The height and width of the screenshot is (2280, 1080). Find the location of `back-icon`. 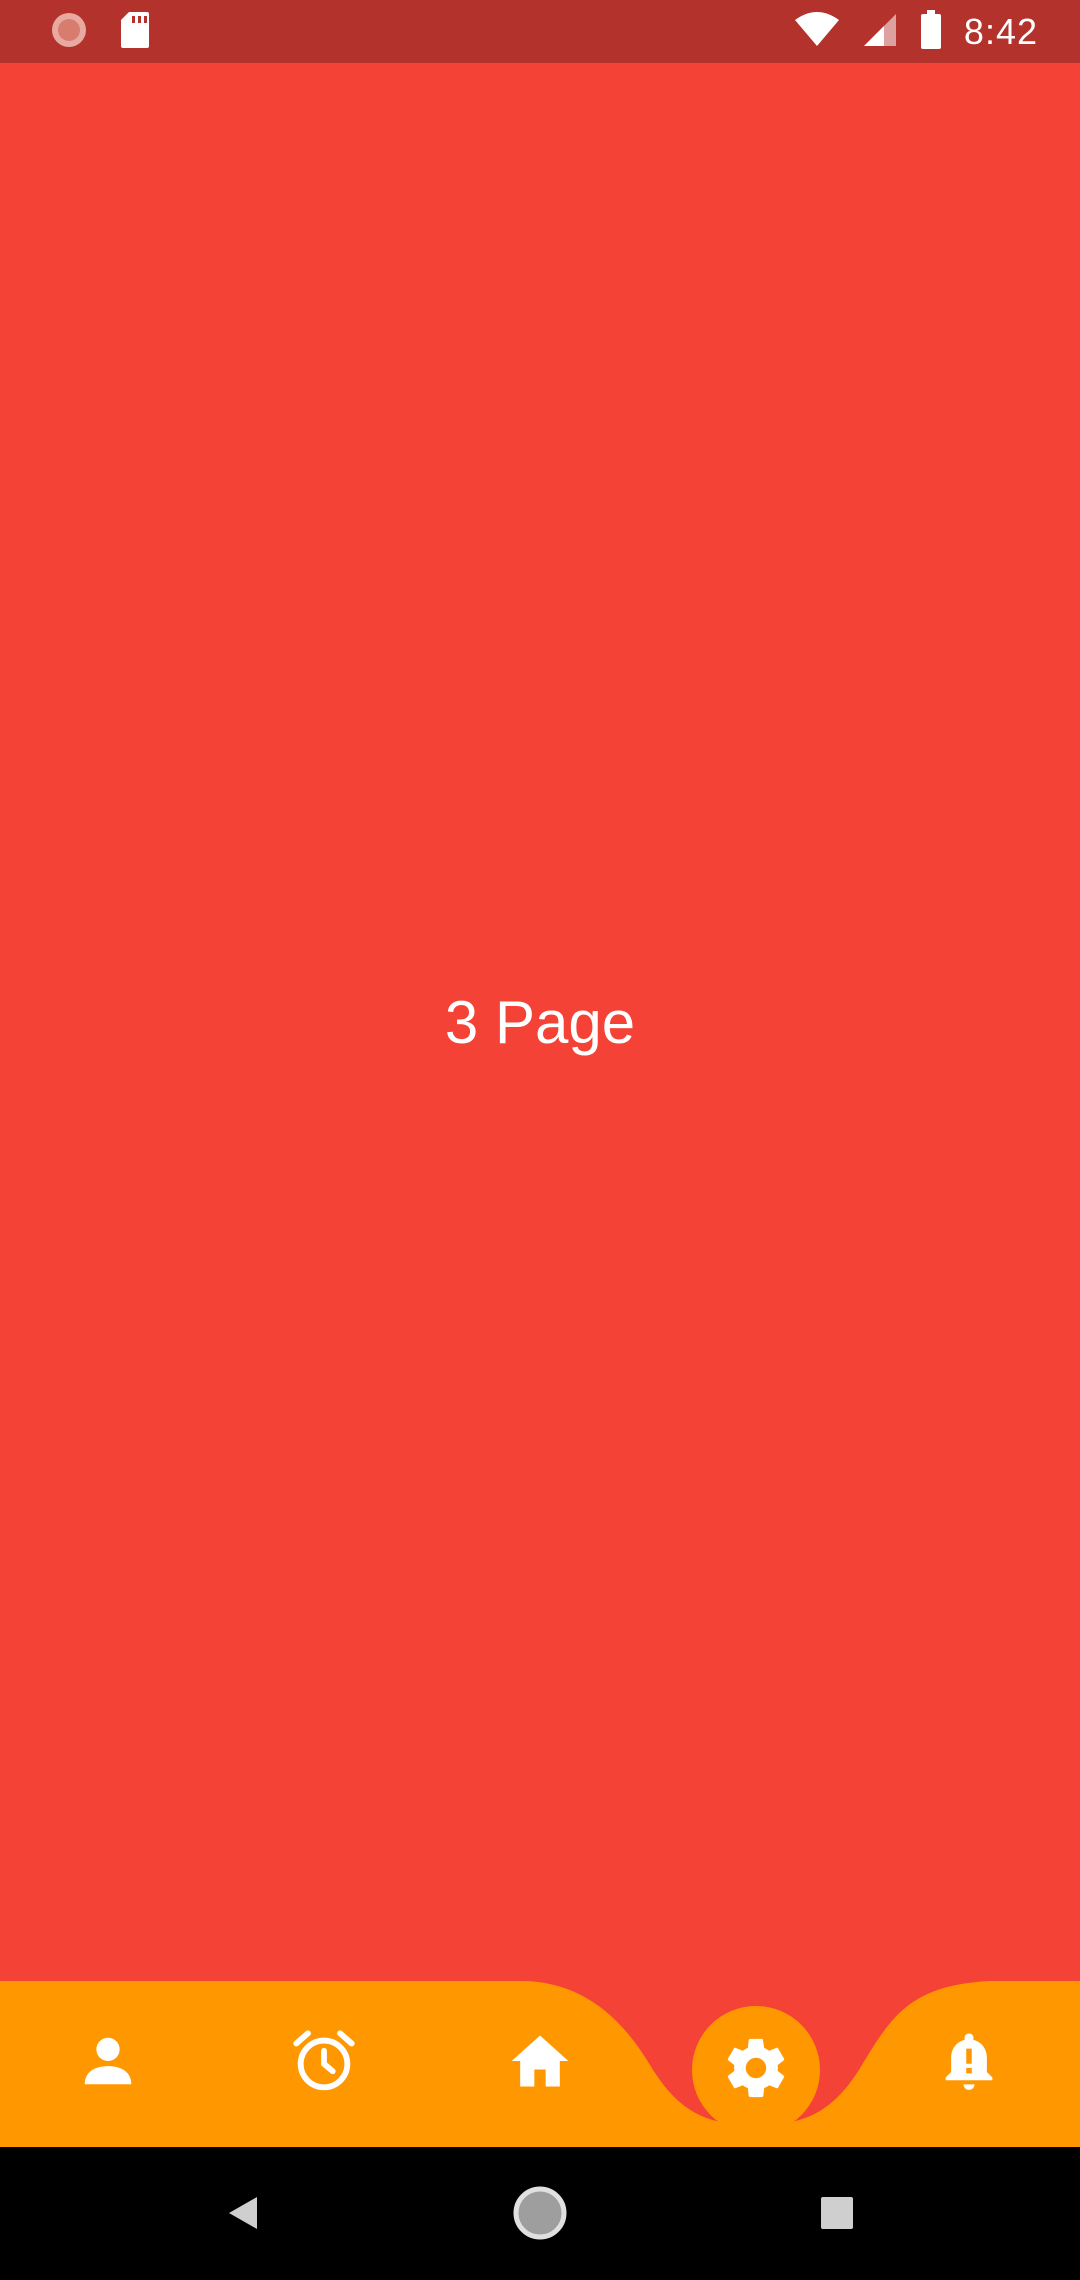

back-icon is located at coordinates (243, 2215).